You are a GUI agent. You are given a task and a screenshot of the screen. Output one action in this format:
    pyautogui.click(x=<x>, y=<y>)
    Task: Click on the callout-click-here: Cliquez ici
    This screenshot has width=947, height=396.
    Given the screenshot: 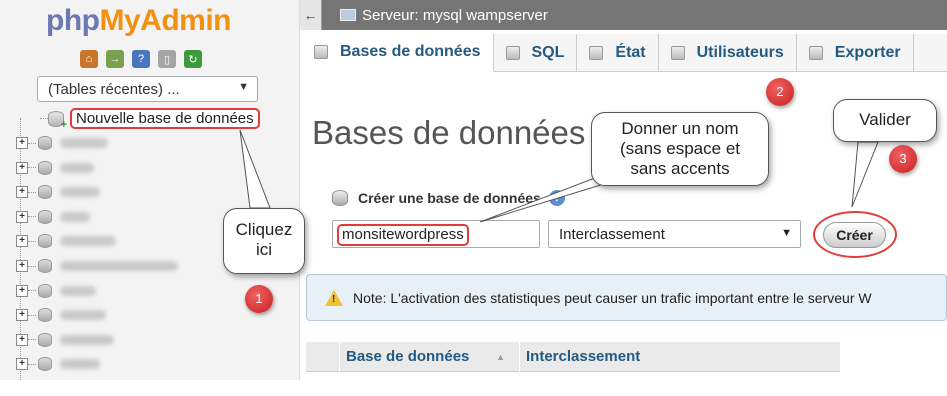 What is the action you would take?
    pyautogui.click(x=264, y=241)
    